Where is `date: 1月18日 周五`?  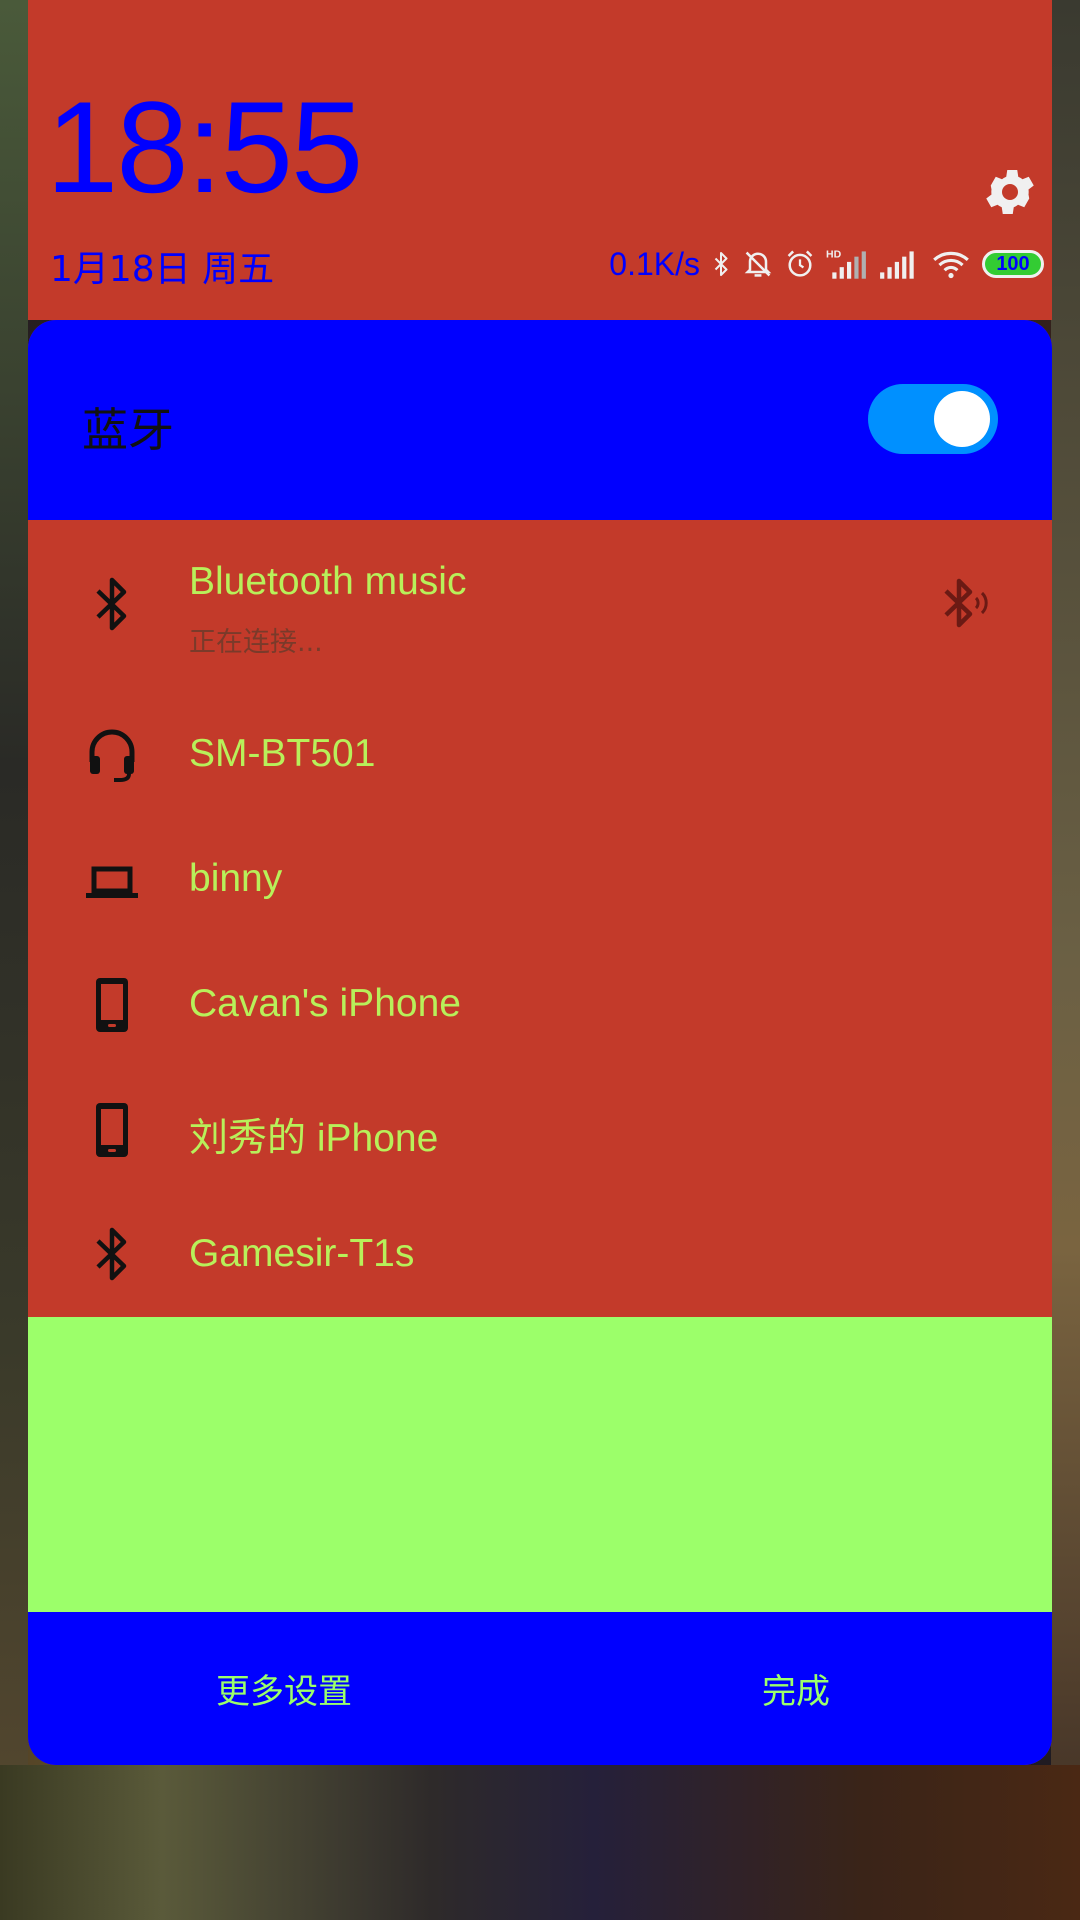 date: 1月18日 周五 is located at coordinates (162, 266).